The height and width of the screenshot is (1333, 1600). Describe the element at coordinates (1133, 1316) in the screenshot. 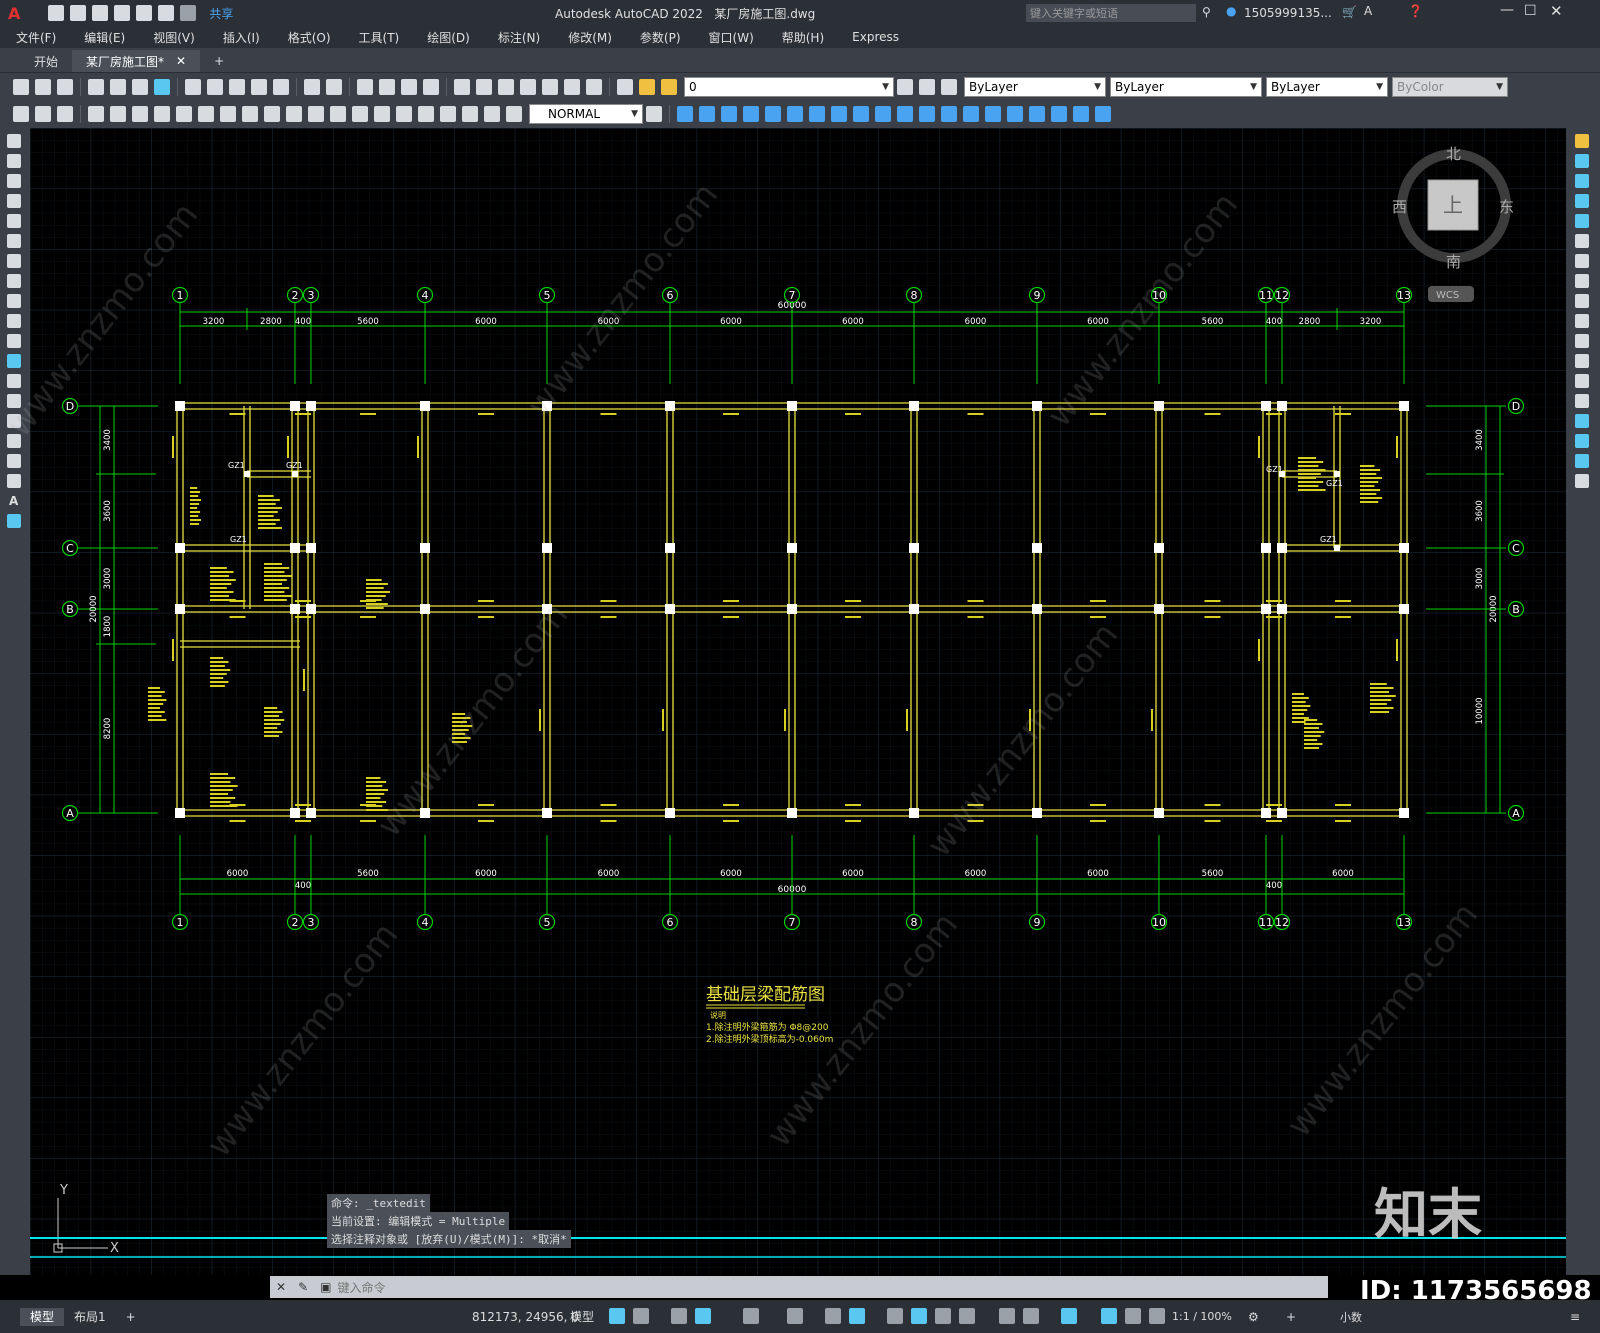

I see `auto-scale-icon` at that location.